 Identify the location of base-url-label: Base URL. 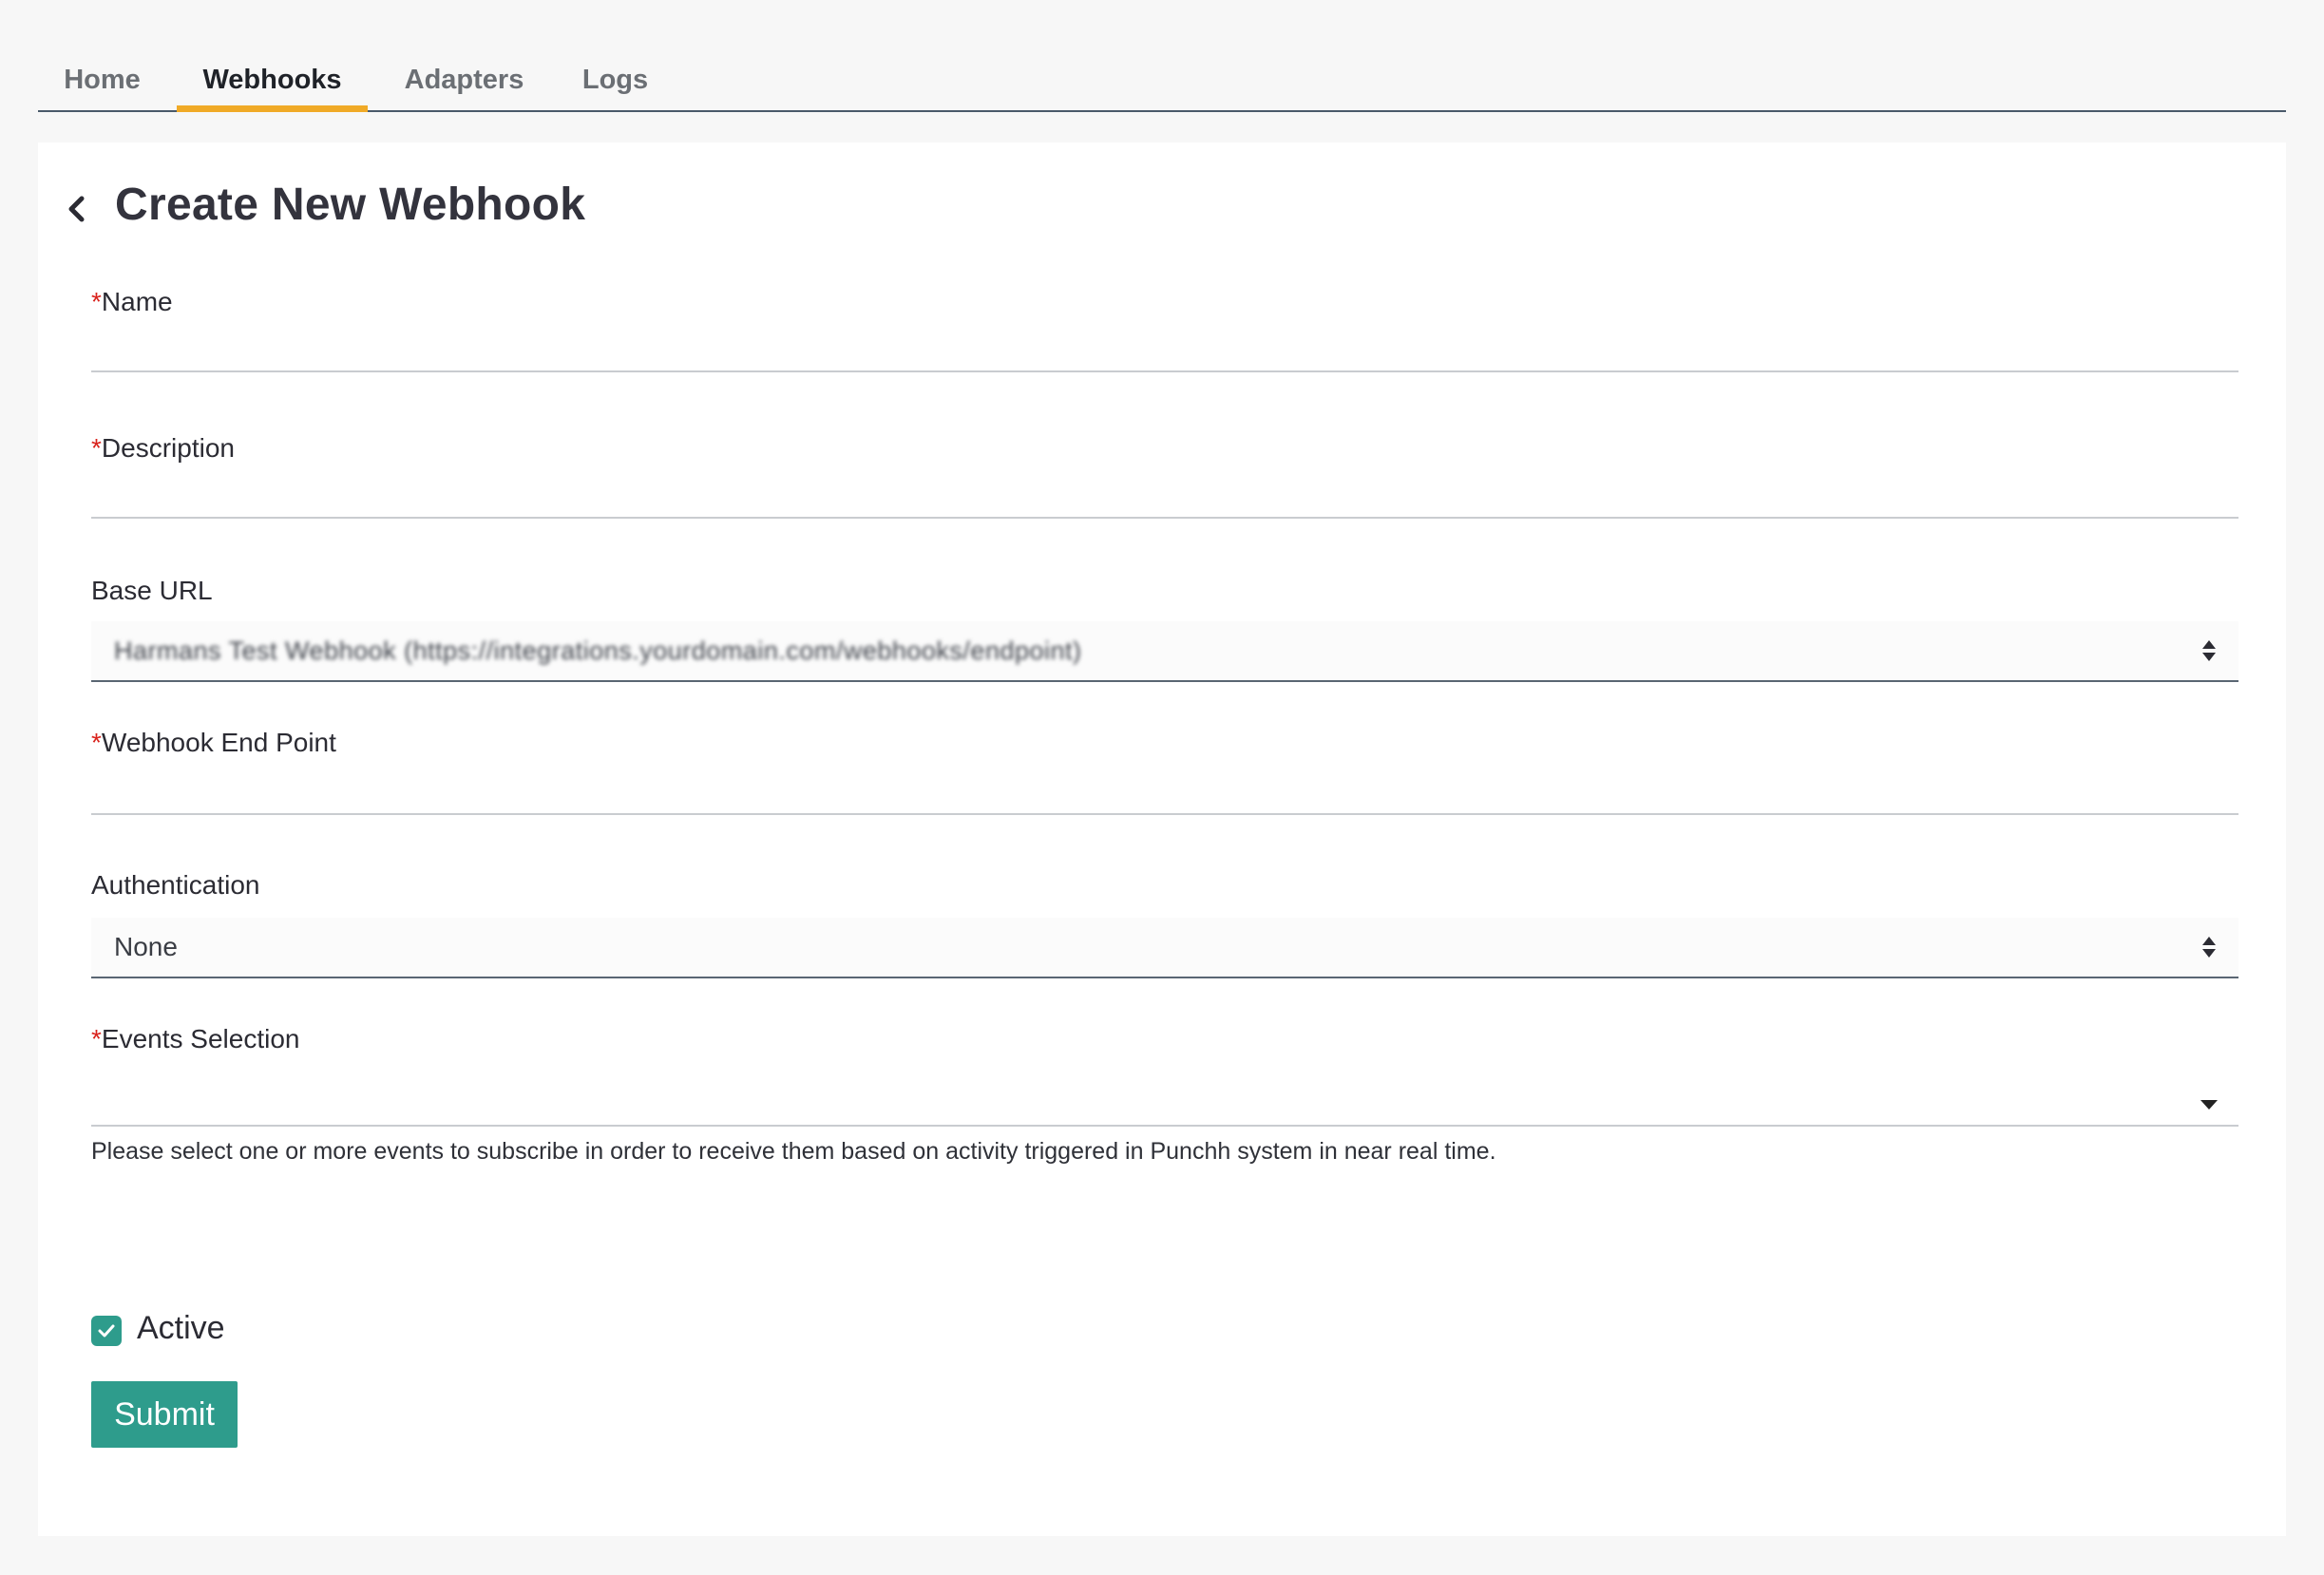
(152, 590).